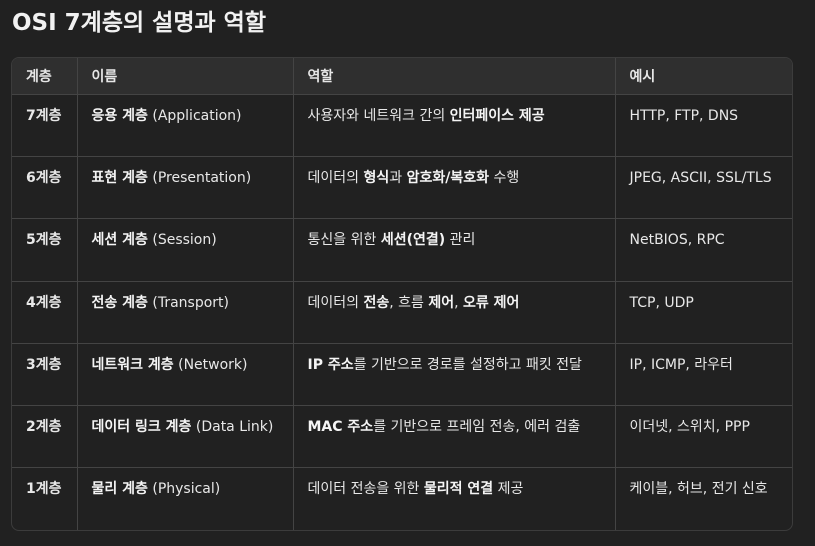 This screenshot has height=546, width=815. What do you see at coordinates (184, 312) in the screenshot?
I see `cell-name: 전송 계층 (Transport)` at bounding box center [184, 312].